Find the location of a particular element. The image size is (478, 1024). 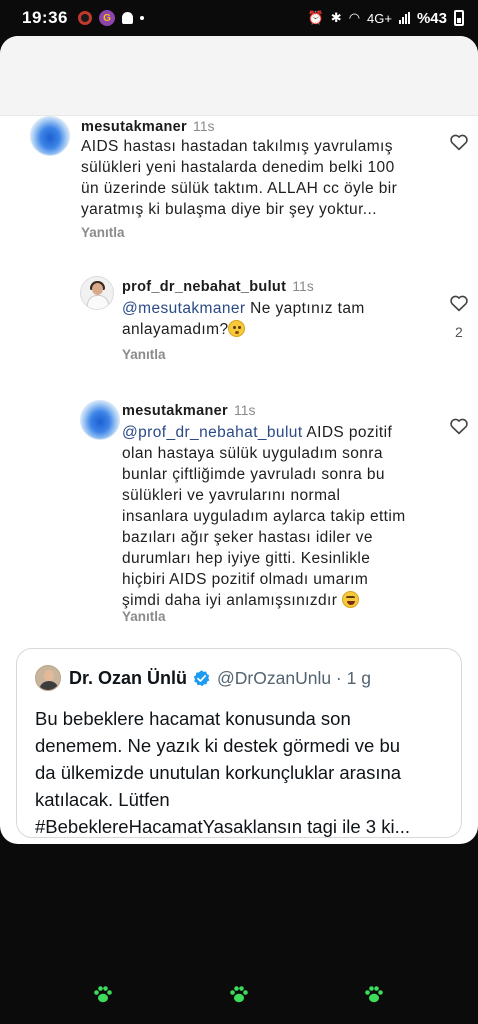

bell-icon is located at coordinates (127, 18).